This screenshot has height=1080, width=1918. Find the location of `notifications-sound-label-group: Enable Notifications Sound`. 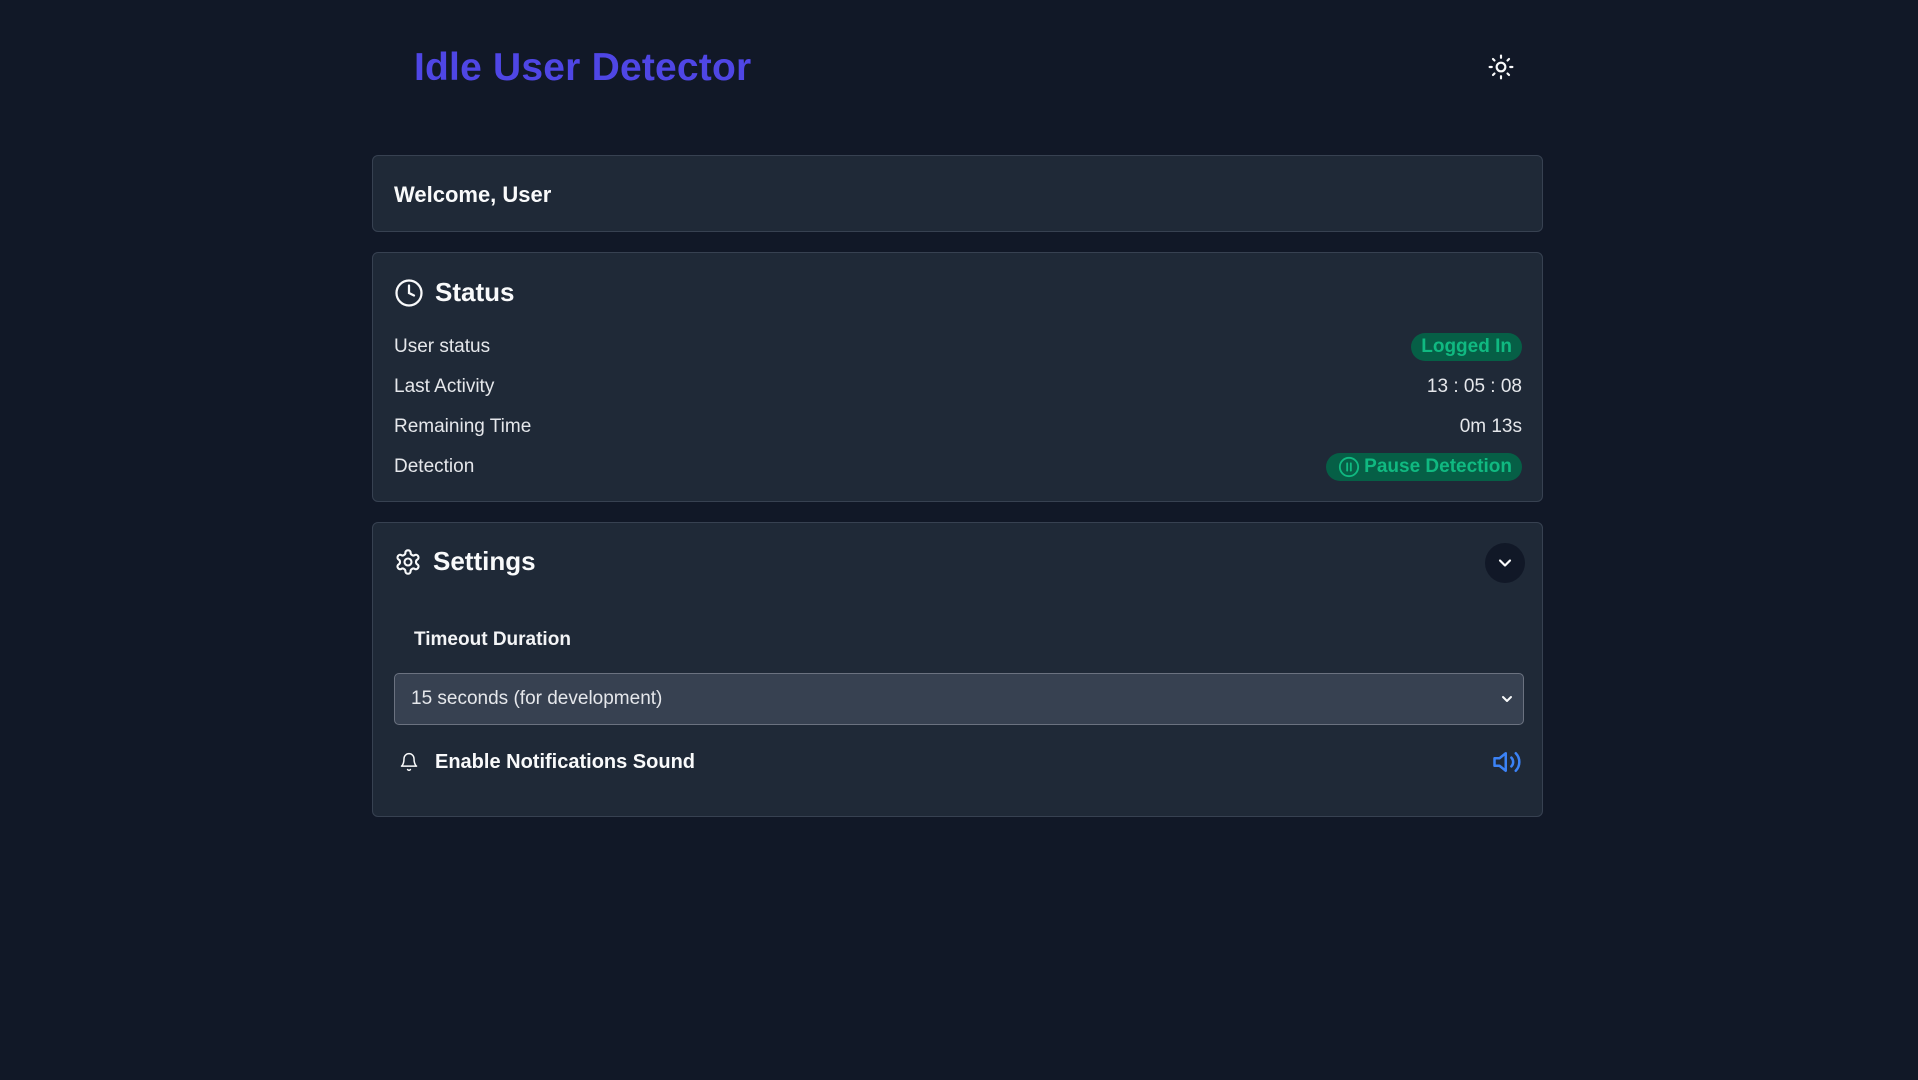

notifications-sound-label-group: Enable Notifications Sound is located at coordinates (547, 762).